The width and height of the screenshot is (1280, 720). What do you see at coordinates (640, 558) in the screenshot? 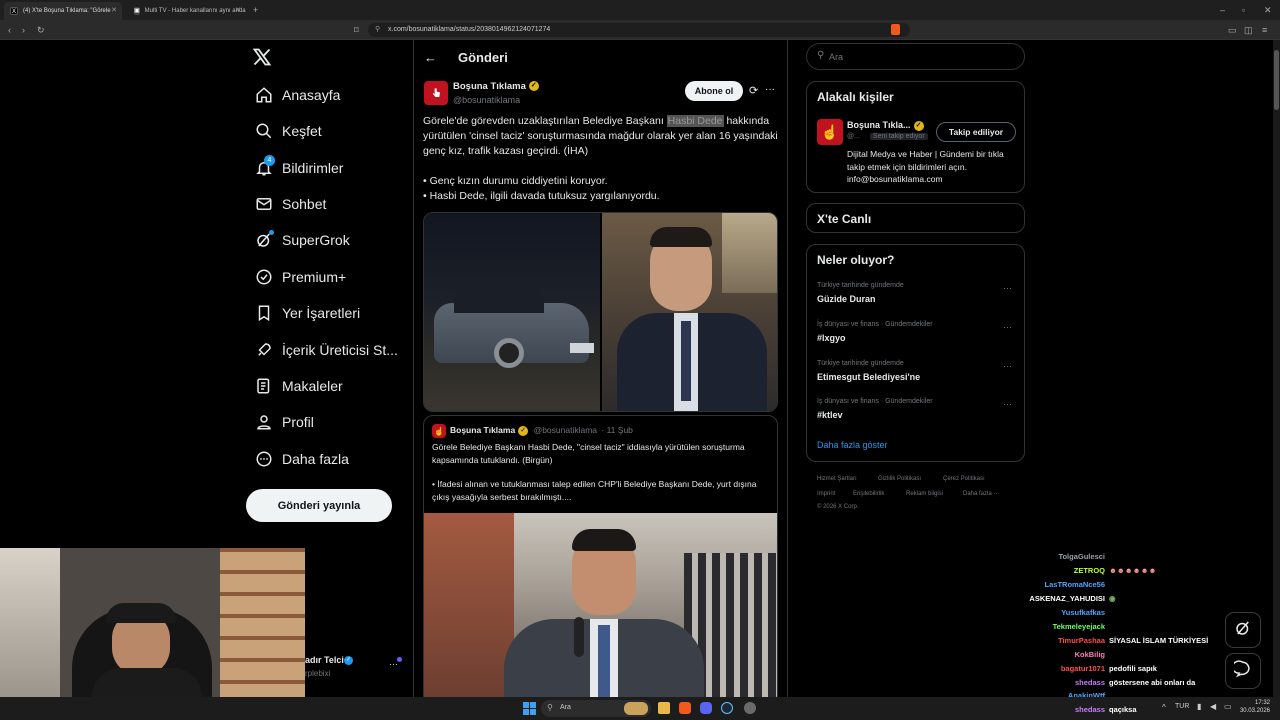
I see `chat-line: TolgaGulesci` at bounding box center [640, 558].